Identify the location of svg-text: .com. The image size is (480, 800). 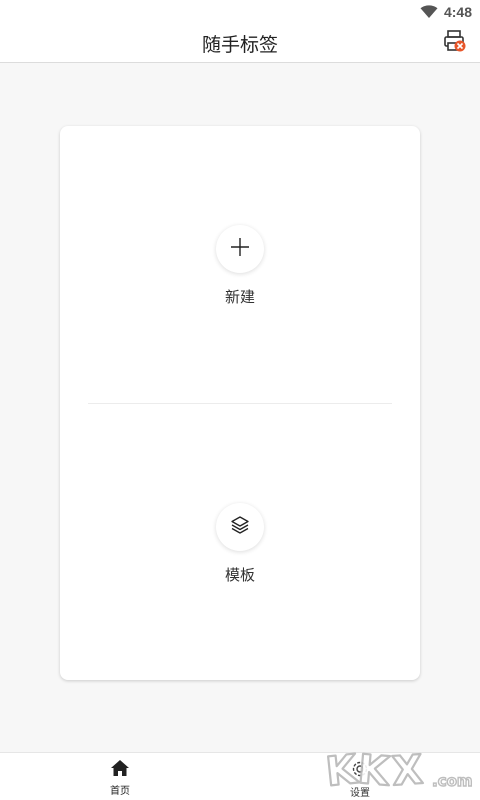
(452, 781).